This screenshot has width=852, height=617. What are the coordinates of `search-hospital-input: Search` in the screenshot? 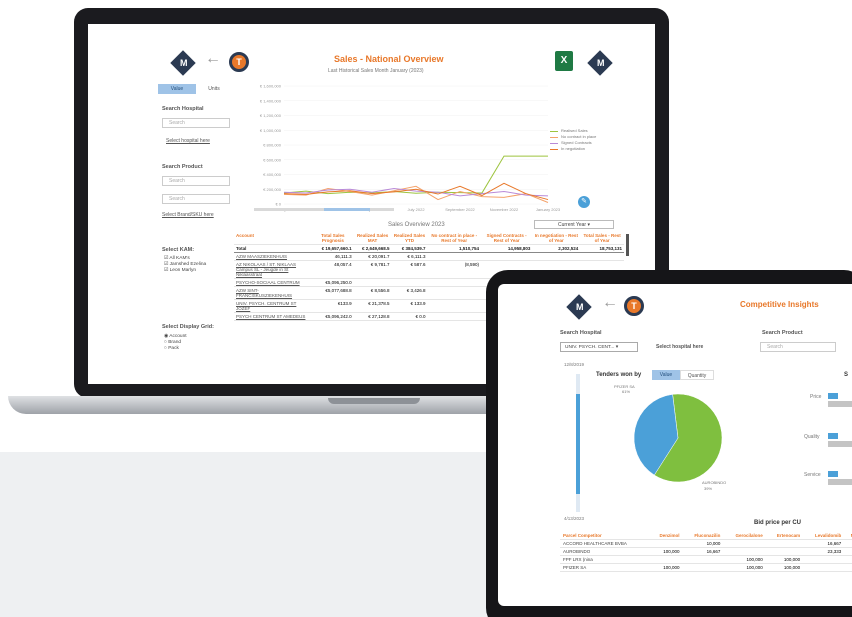 It's located at (196, 123).